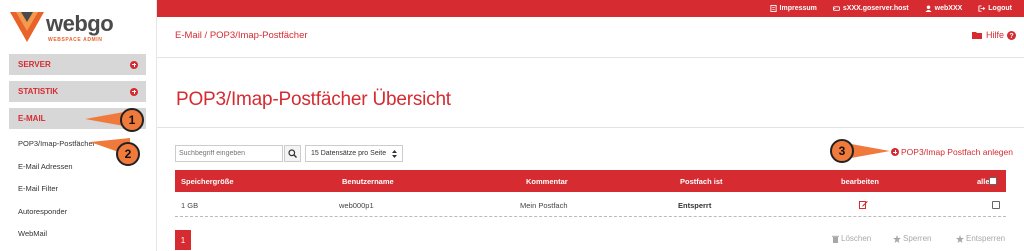 This screenshot has height=251, width=1024. Describe the element at coordinates (183, 240) in the screenshot. I see `pagination-page: 1` at that location.